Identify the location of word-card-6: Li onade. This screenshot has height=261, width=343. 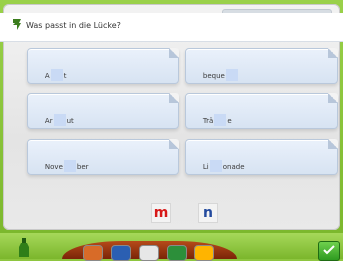
(261, 157).